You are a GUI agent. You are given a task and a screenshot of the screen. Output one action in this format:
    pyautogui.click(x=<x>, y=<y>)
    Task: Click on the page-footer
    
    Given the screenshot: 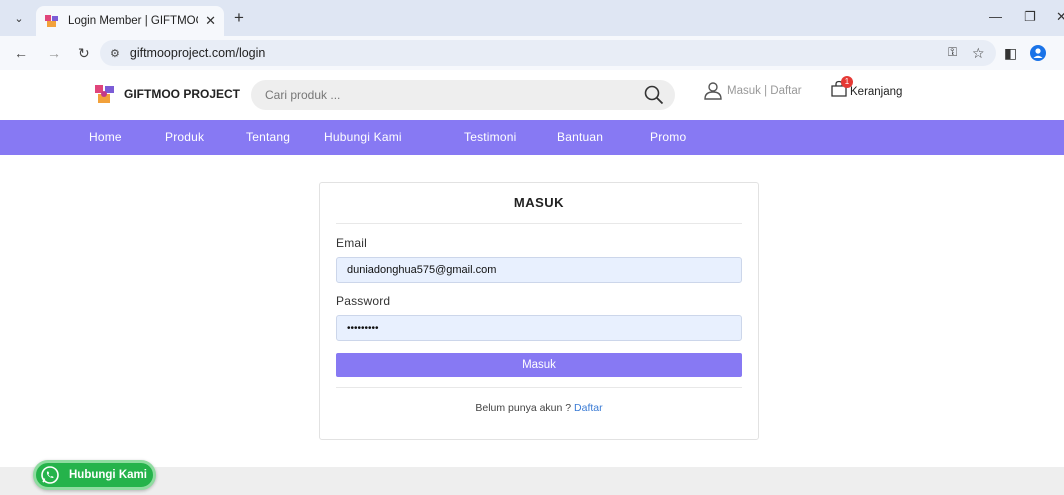 What is the action you would take?
    pyautogui.click(x=532, y=481)
    